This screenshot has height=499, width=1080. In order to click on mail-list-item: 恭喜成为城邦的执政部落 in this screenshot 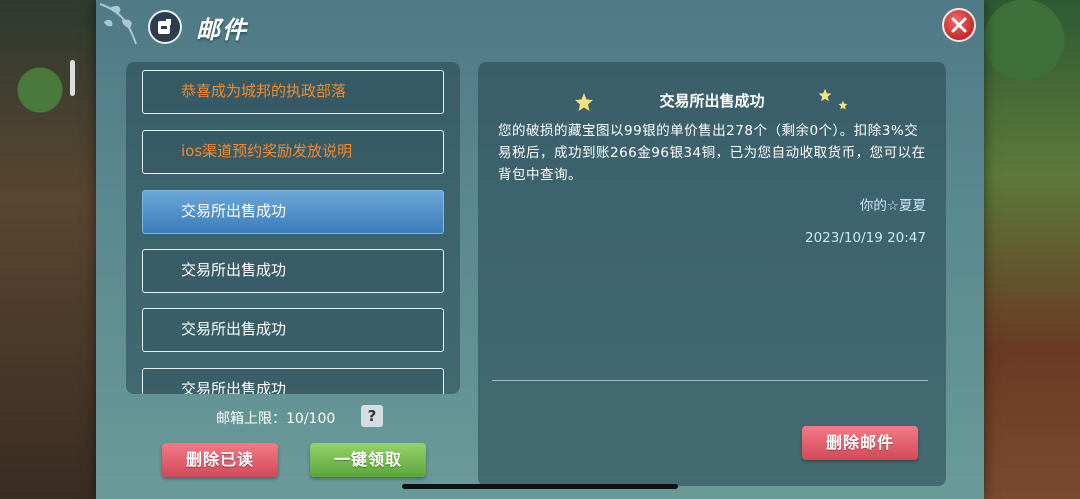, I will do `click(293, 92)`.